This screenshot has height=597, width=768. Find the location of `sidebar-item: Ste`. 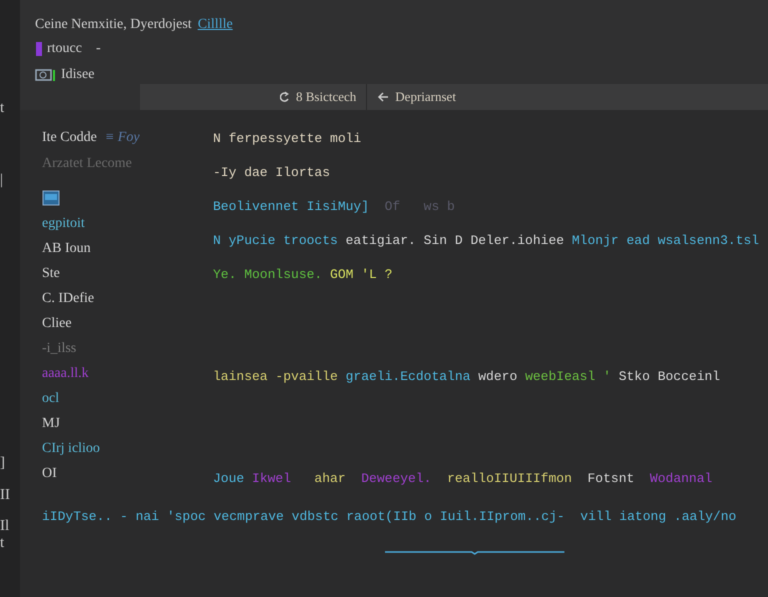

sidebar-item: Ste is located at coordinates (51, 273).